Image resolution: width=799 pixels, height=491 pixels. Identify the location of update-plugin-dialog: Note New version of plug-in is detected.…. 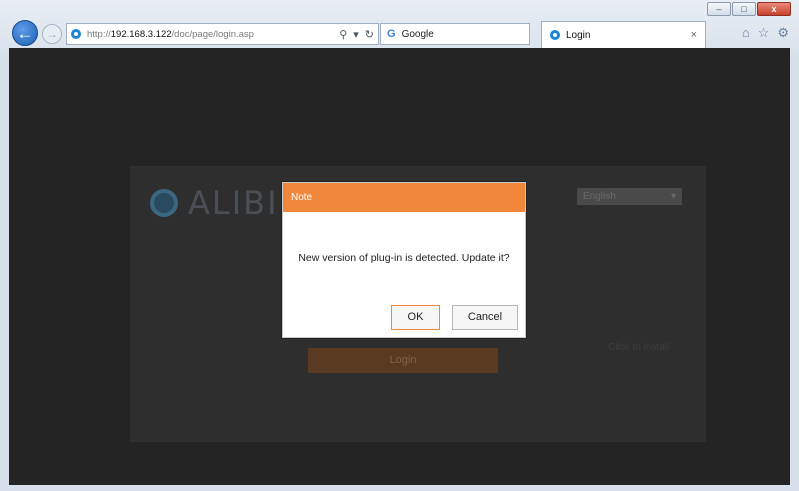
(404, 260).